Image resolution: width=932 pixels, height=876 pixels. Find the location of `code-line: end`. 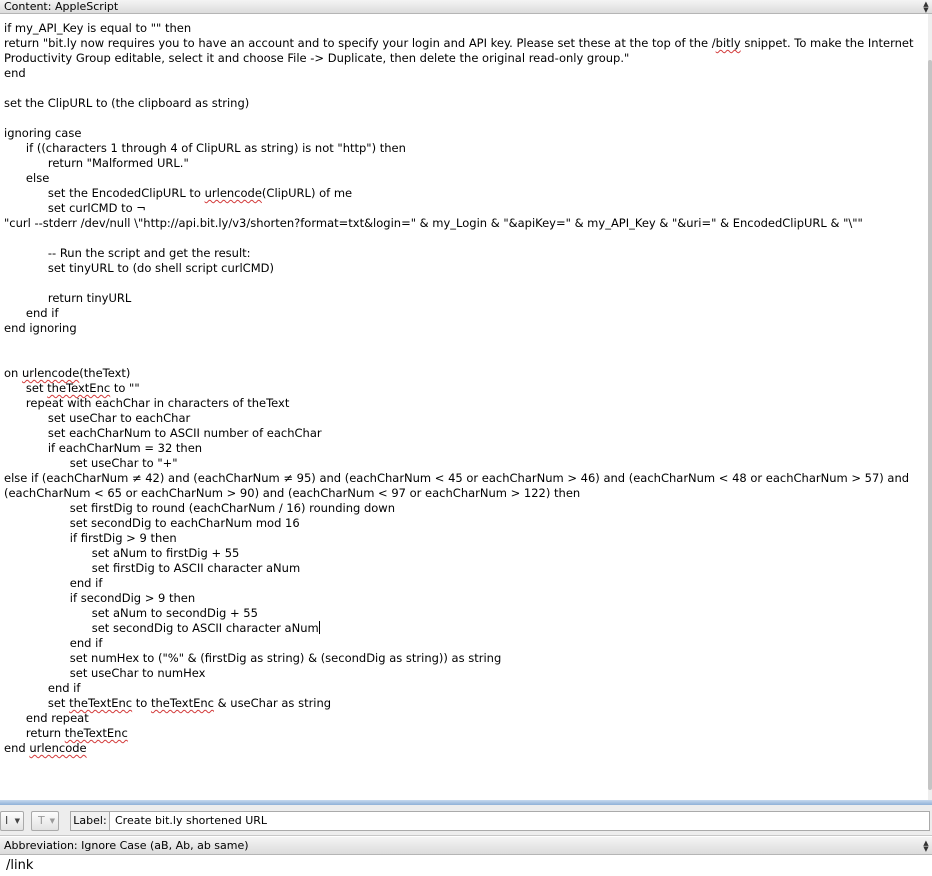

code-line: end is located at coordinates (459, 73).